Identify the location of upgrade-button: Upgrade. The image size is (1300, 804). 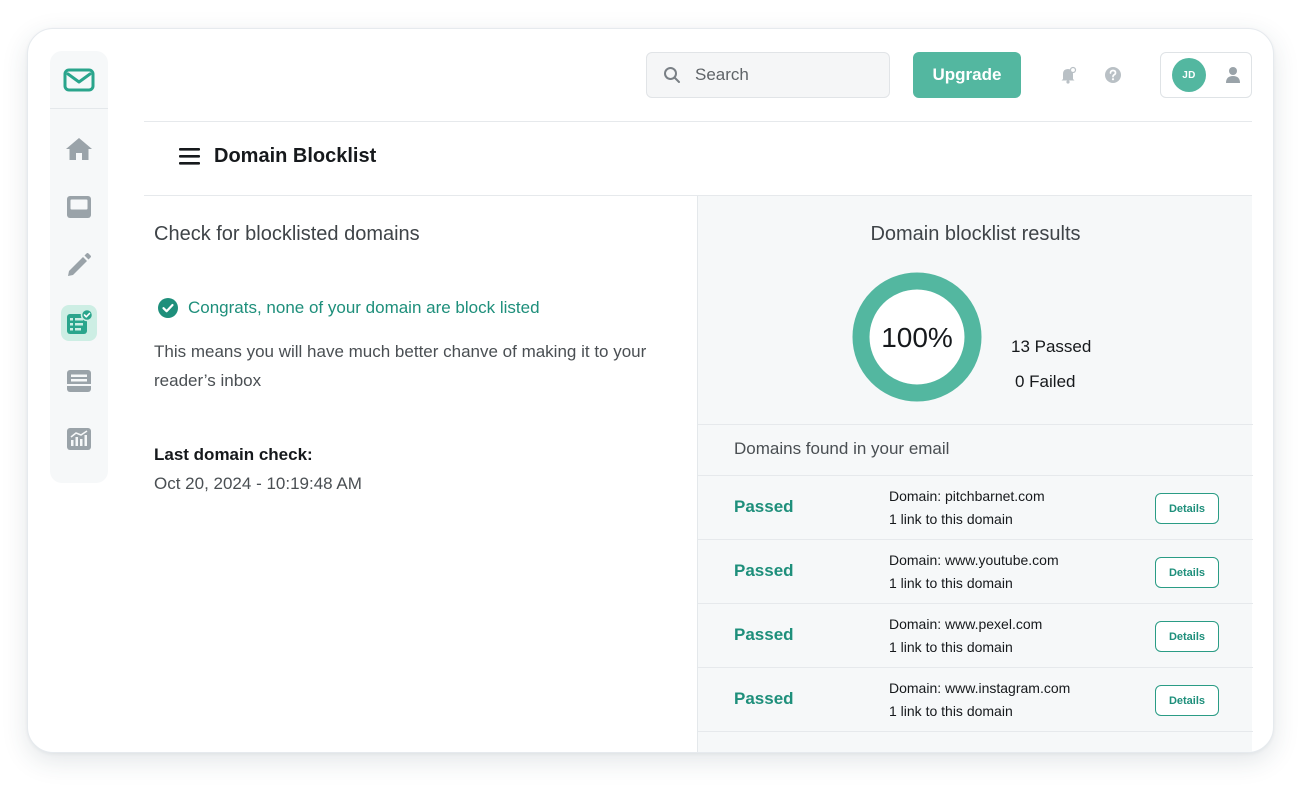
(967, 75).